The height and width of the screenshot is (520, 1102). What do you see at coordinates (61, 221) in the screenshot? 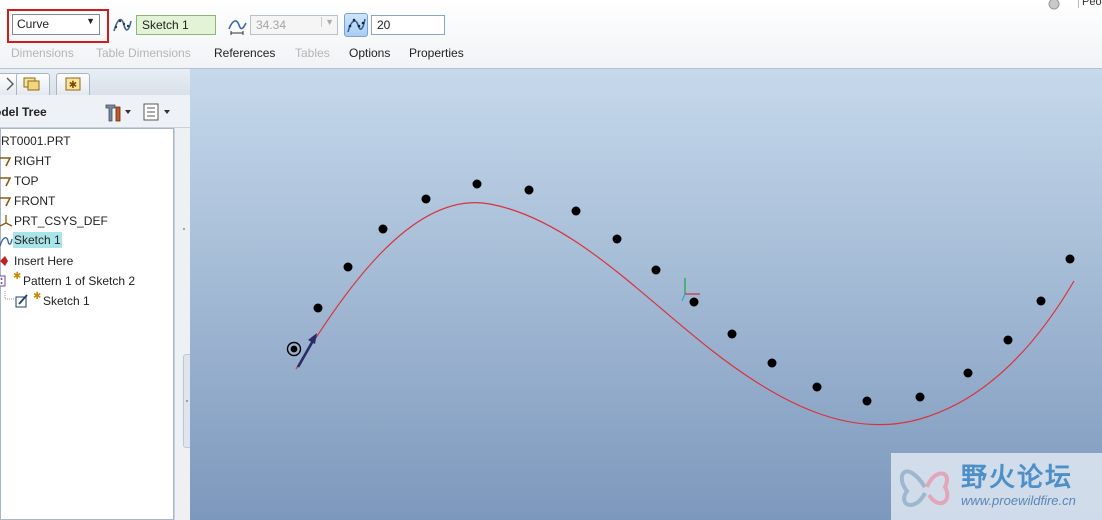
I see `tree-item-label: PRT_CSYS_DEF` at bounding box center [61, 221].